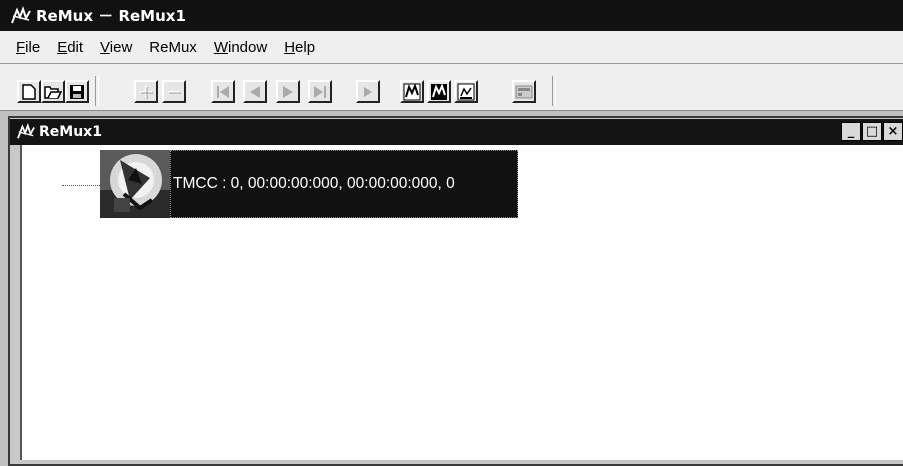 Image resolution: width=903 pixels, height=466 pixels. What do you see at coordinates (111, 16) in the screenshot?
I see `app-title: ReMux － ReMux1` at bounding box center [111, 16].